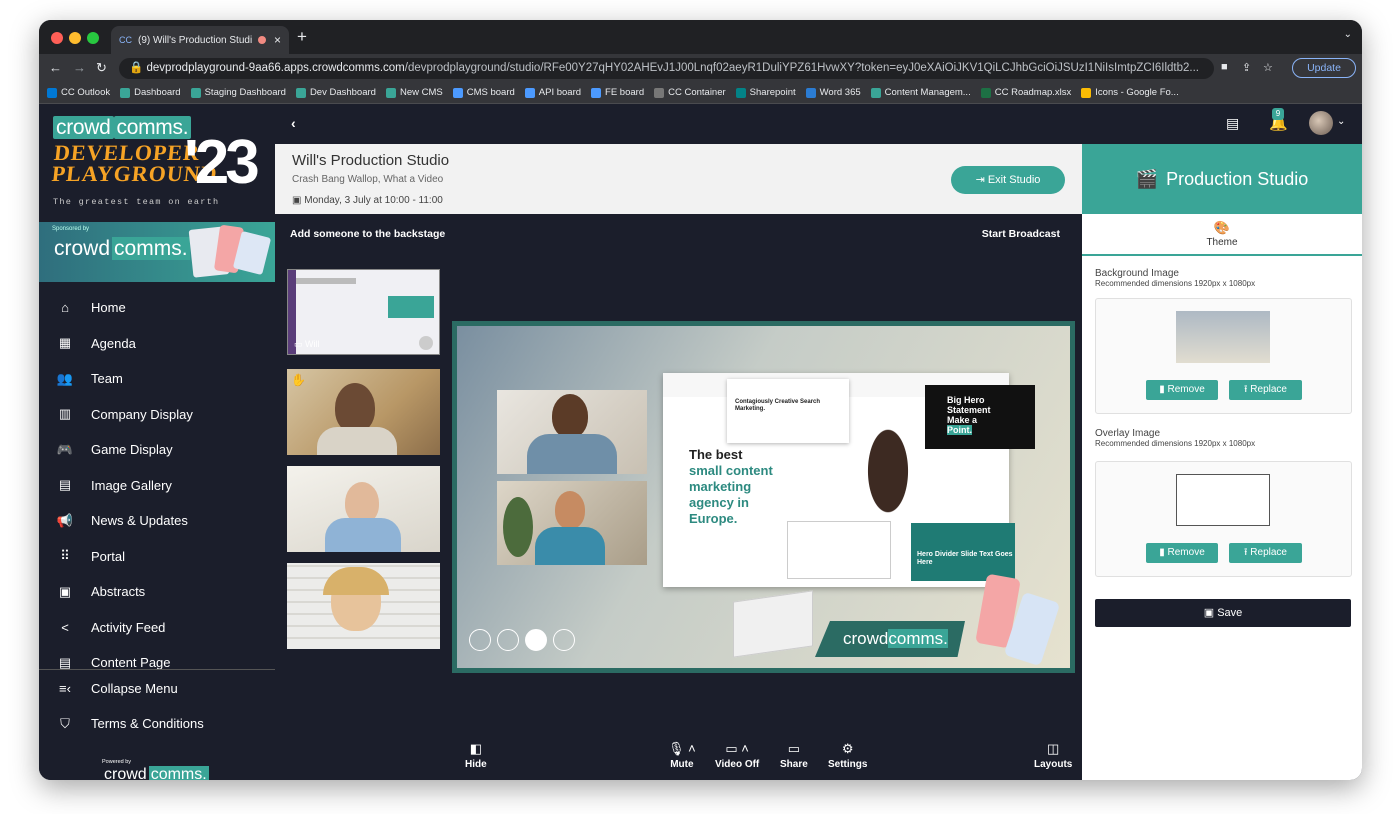 This screenshot has width=1400, height=814. Describe the element at coordinates (78, 92) in the screenshot. I see `bookmark-item: CC Outlook` at that location.